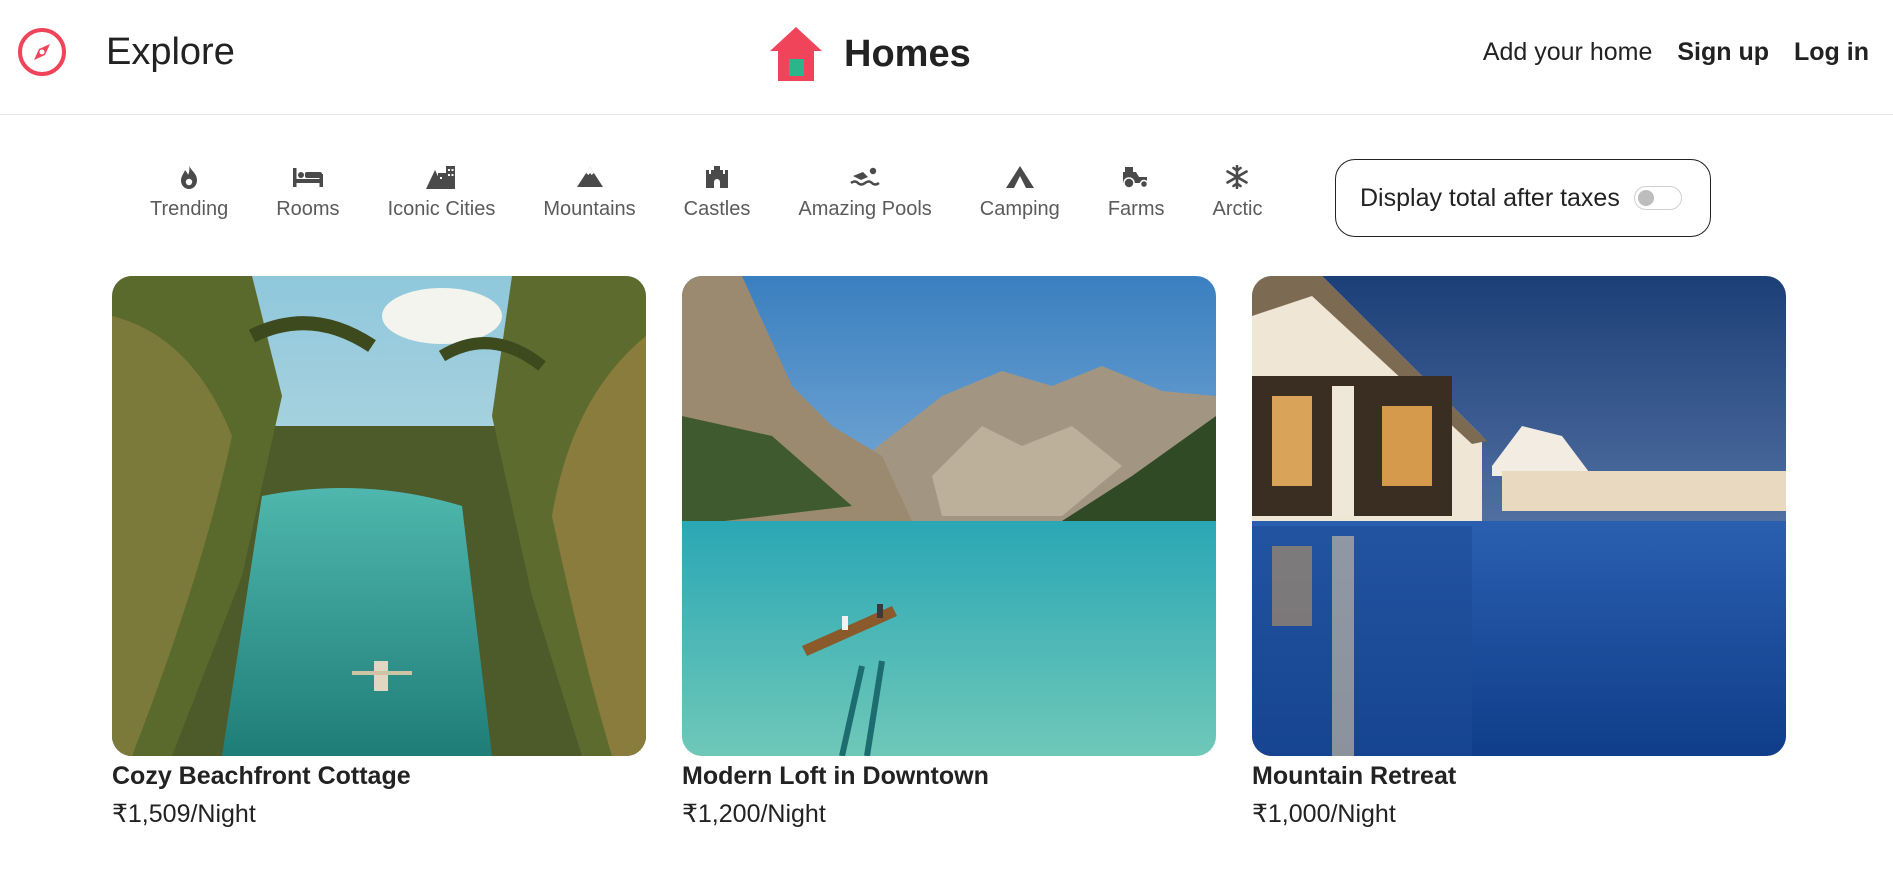 Image resolution: width=1893 pixels, height=869 pixels. What do you see at coordinates (379, 776) in the screenshot?
I see `listing-title: Cozy Beachfront Cottage` at bounding box center [379, 776].